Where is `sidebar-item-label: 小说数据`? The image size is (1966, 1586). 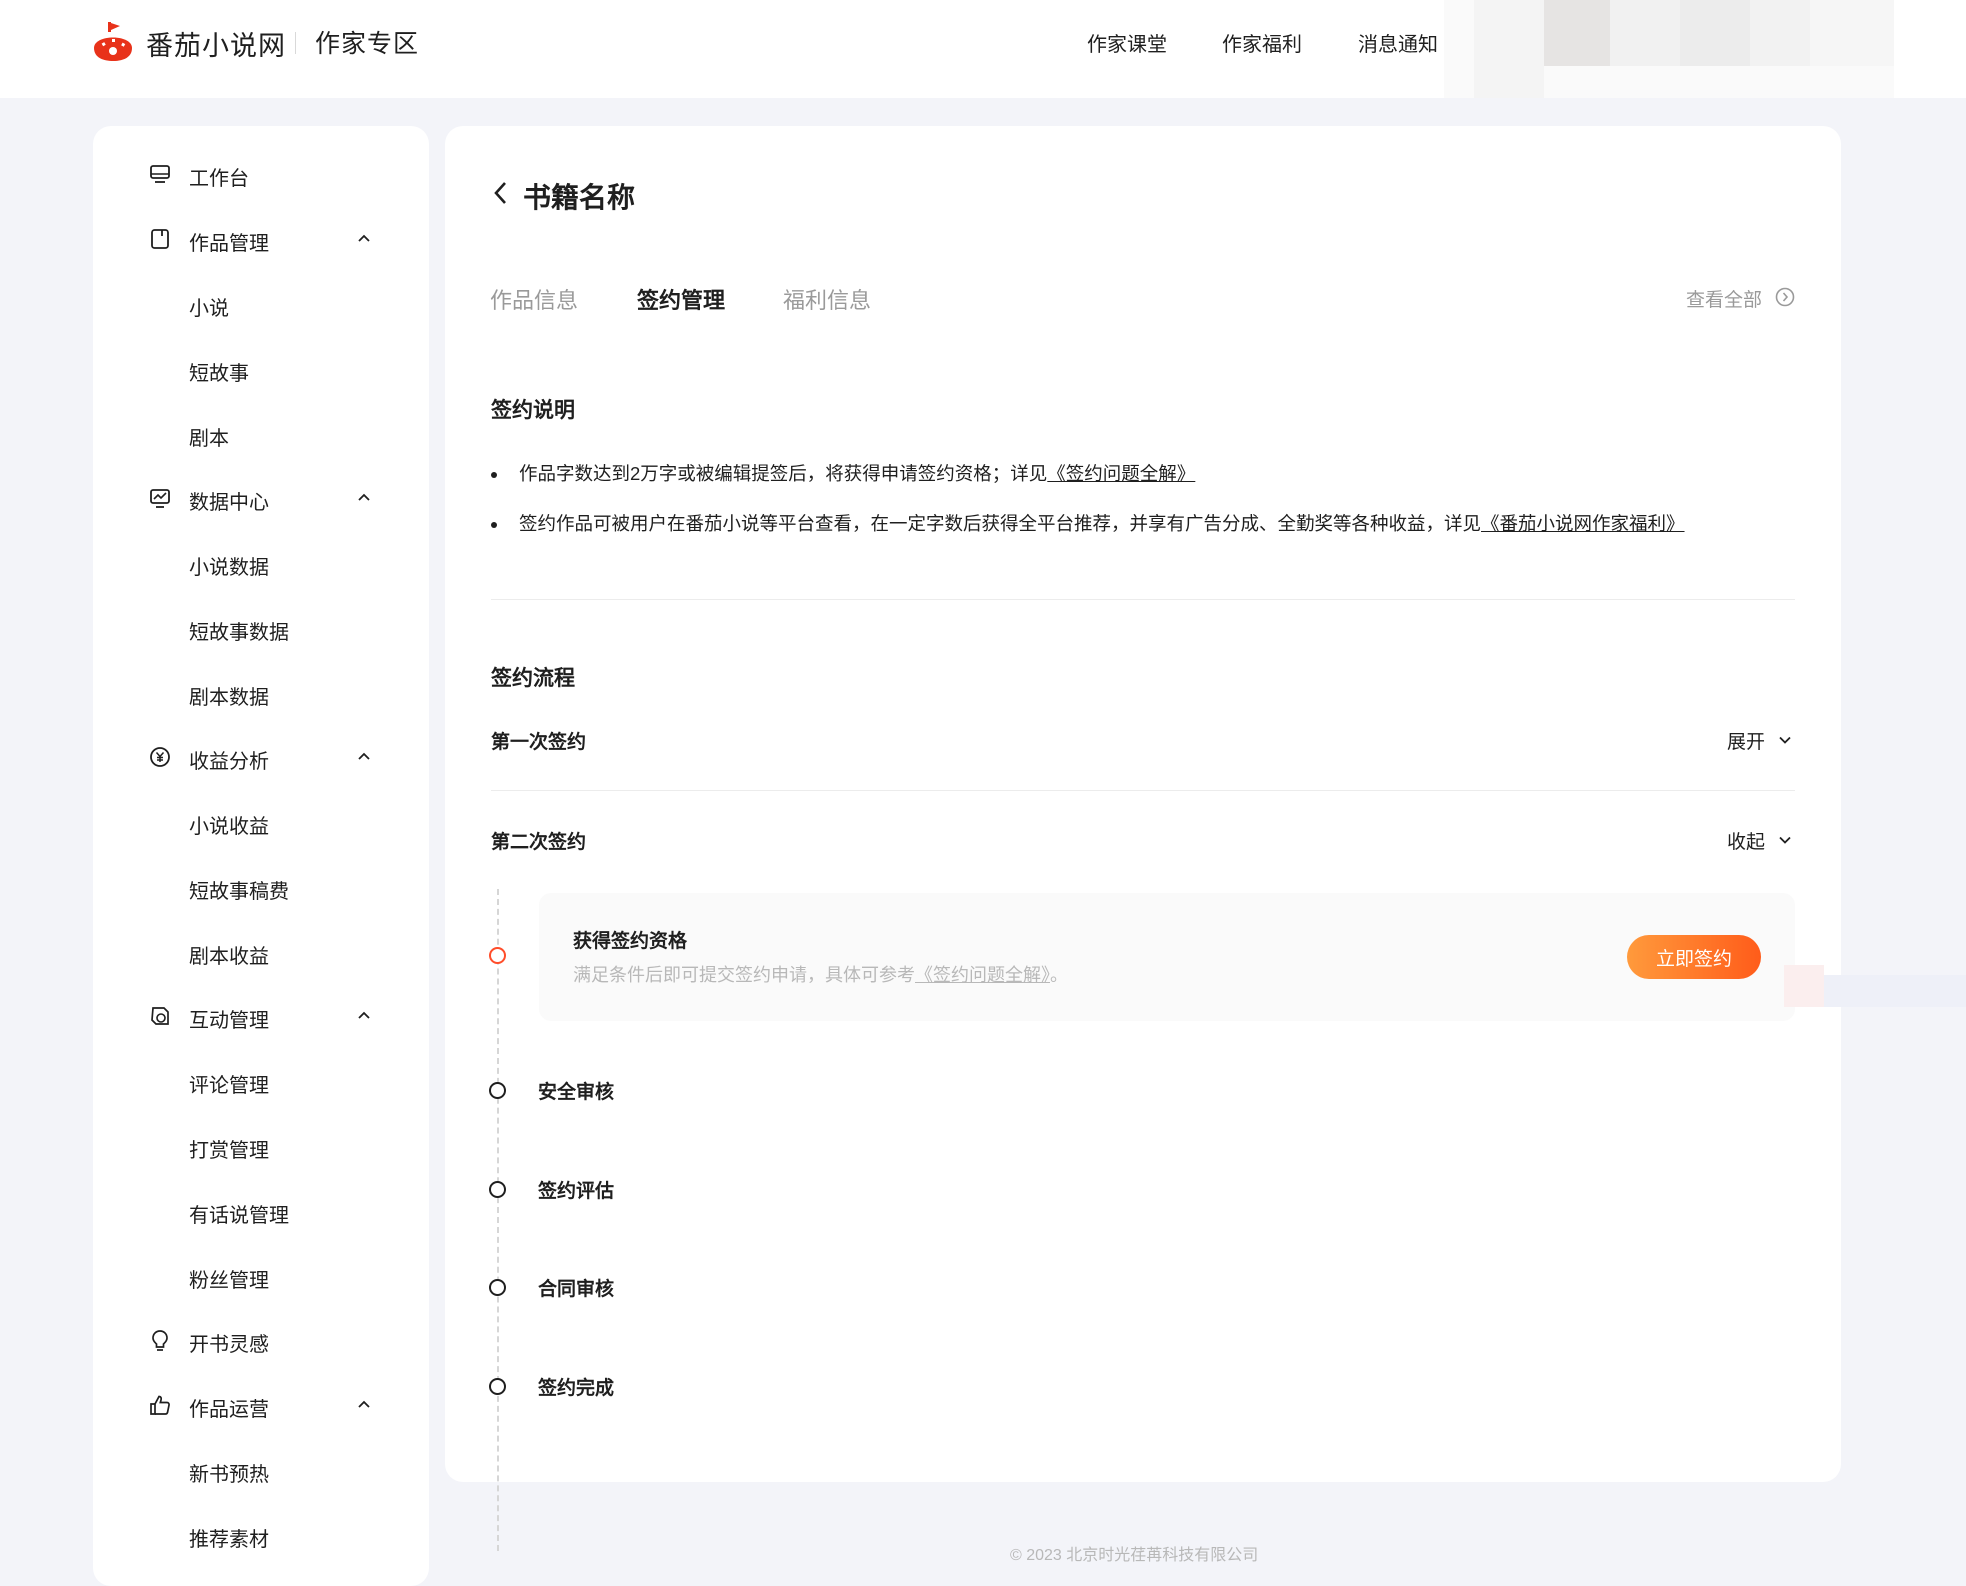 sidebar-item-label: 小说数据 is located at coordinates (229, 568).